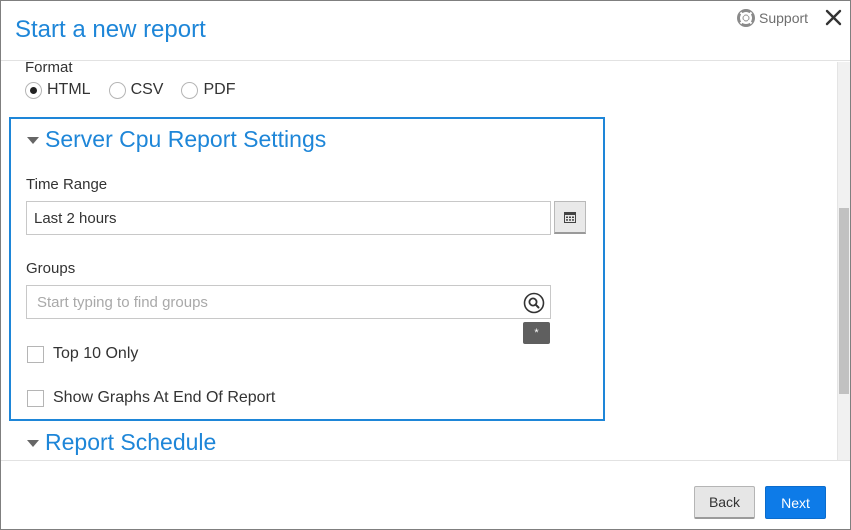  I want to click on close-button, so click(834, 18).